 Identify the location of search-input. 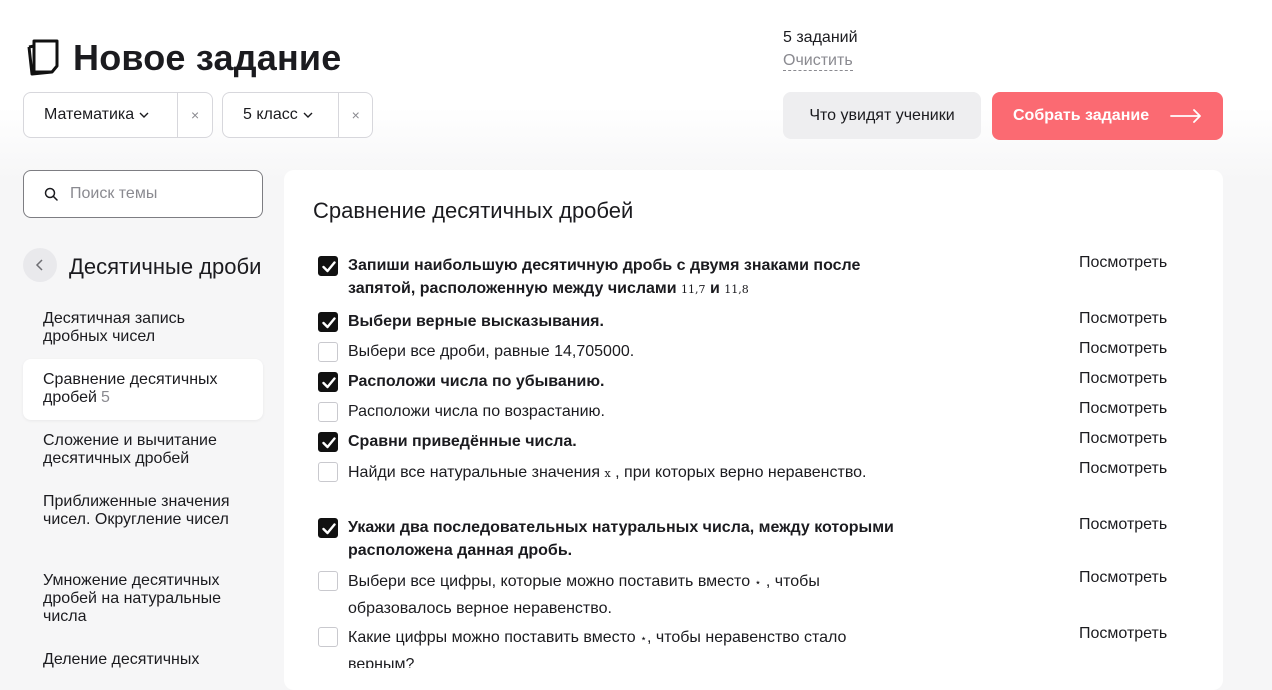
(160, 194).